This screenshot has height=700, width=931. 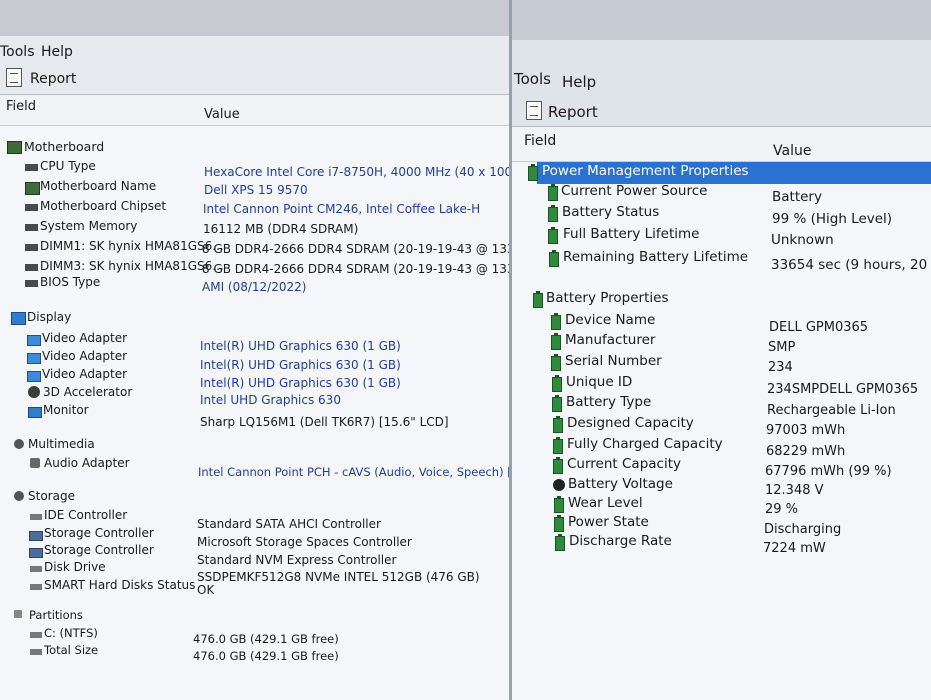 What do you see at coordinates (18, 318) in the screenshot?
I see `display-icon` at bounding box center [18, 318].